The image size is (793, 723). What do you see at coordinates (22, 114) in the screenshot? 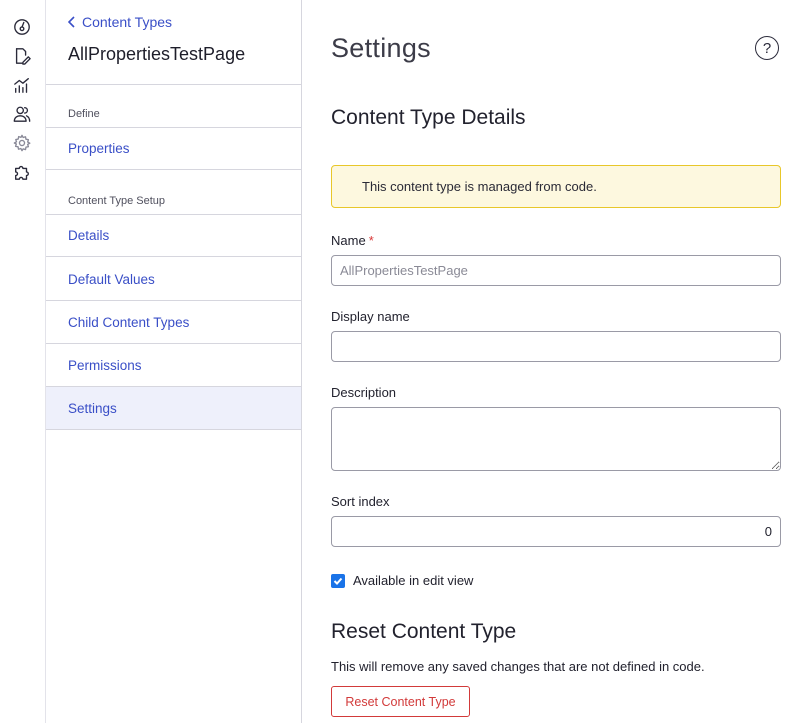
I see `users-icon` at bounding box center [22, 114].